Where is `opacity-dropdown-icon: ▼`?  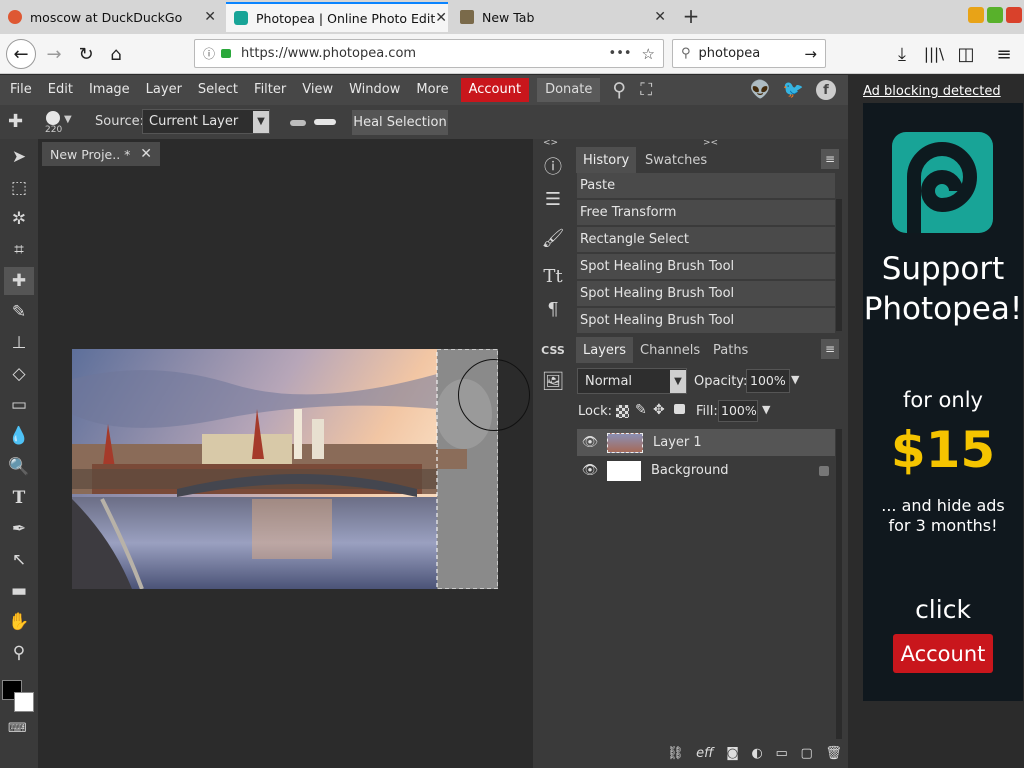
opacity-dropdown-icon: ▼ is located at coordinates (795, 379).